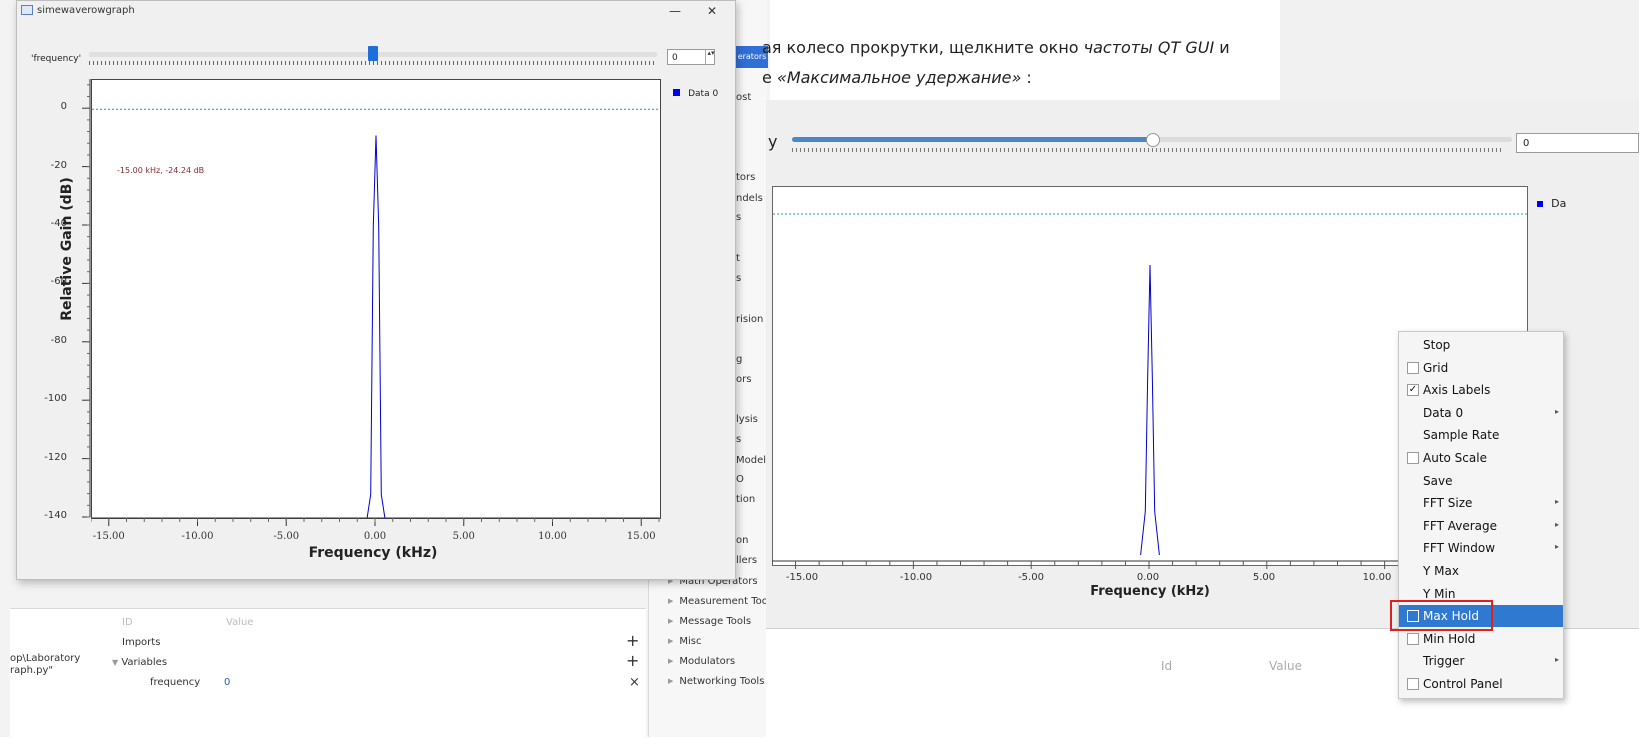  Describe the element at coordinates (1026, 77) in the screenshot. I see `instruction-text-part: :` at that location.